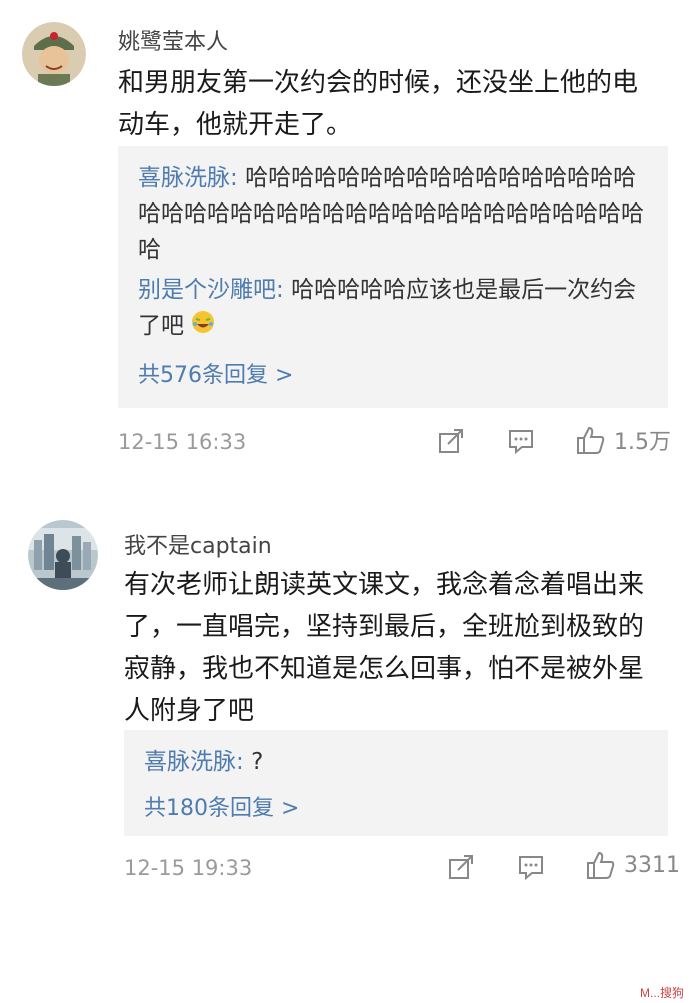 This screenshot has height=1003, width=690. I want to click on like-count: 3311, so click(652, 865).